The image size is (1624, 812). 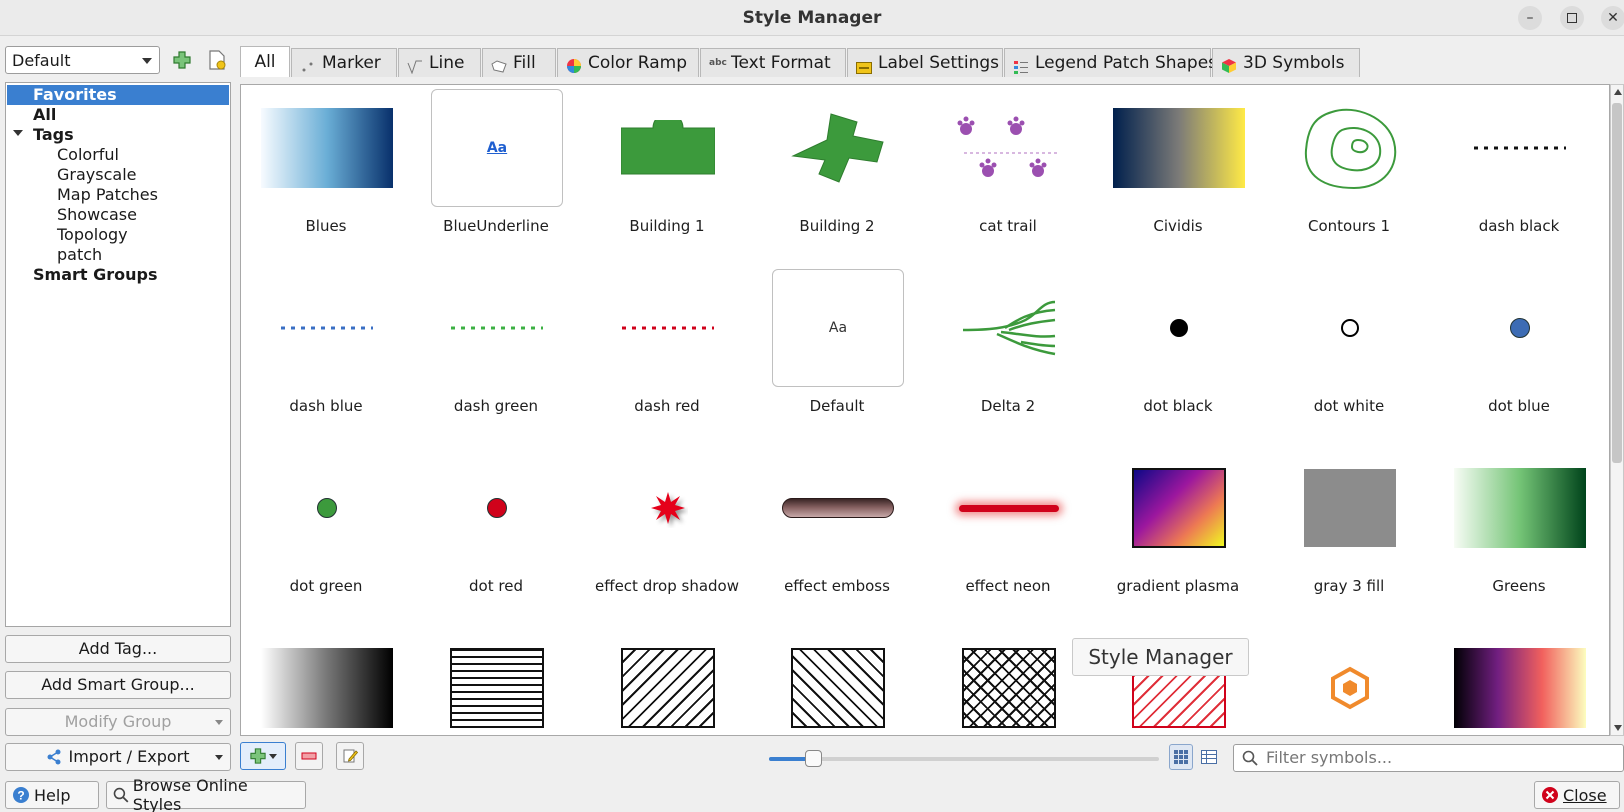 What do you see at coordinates (217, 60) in the screenshot?
I see `new-style-database-button` at bounding box center [217, 60].